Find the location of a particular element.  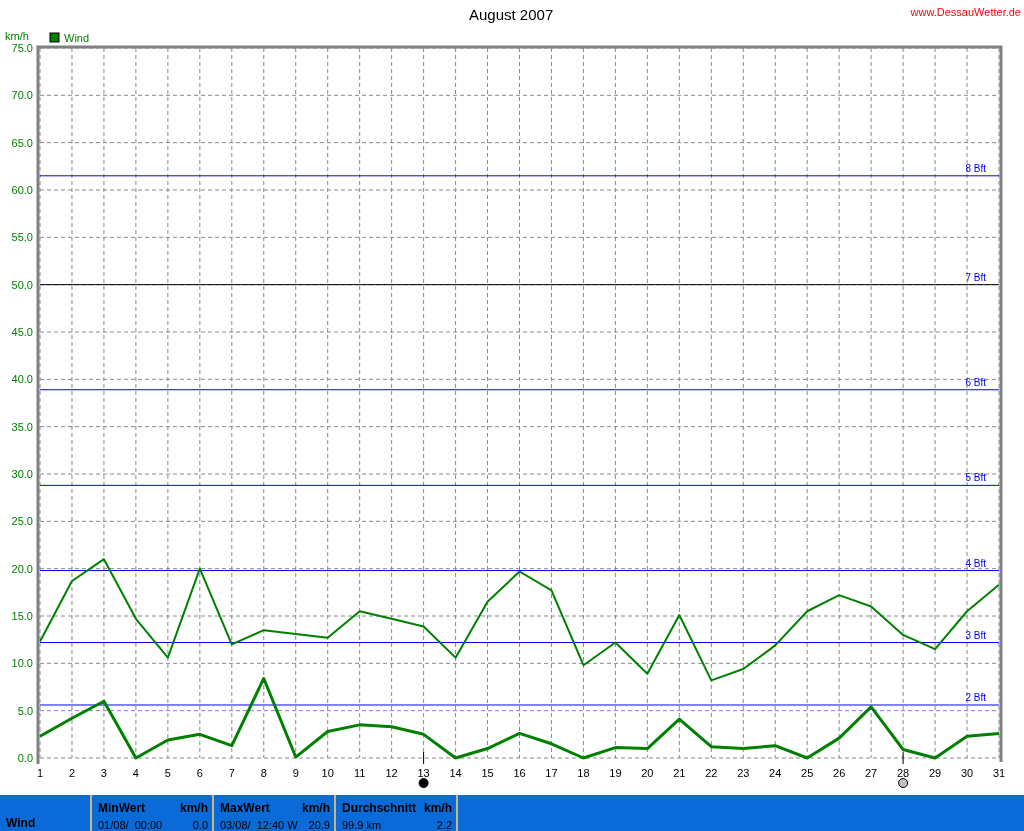

column-value: 20.9 is located at coordinates (319, 825).